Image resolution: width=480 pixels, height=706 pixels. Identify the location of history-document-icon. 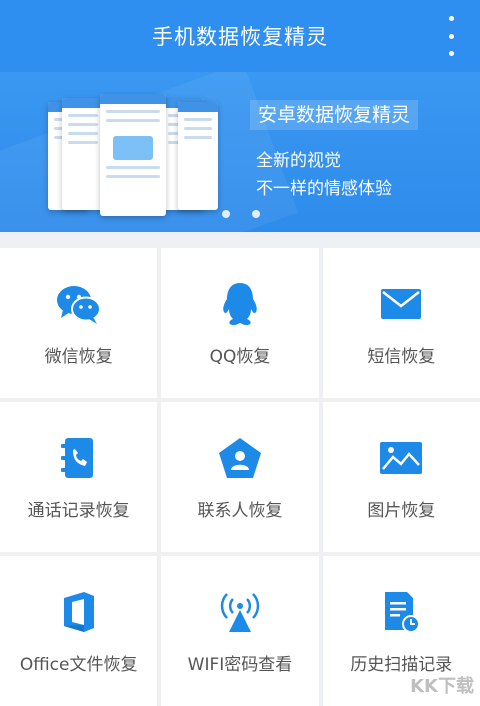
(401, 612).